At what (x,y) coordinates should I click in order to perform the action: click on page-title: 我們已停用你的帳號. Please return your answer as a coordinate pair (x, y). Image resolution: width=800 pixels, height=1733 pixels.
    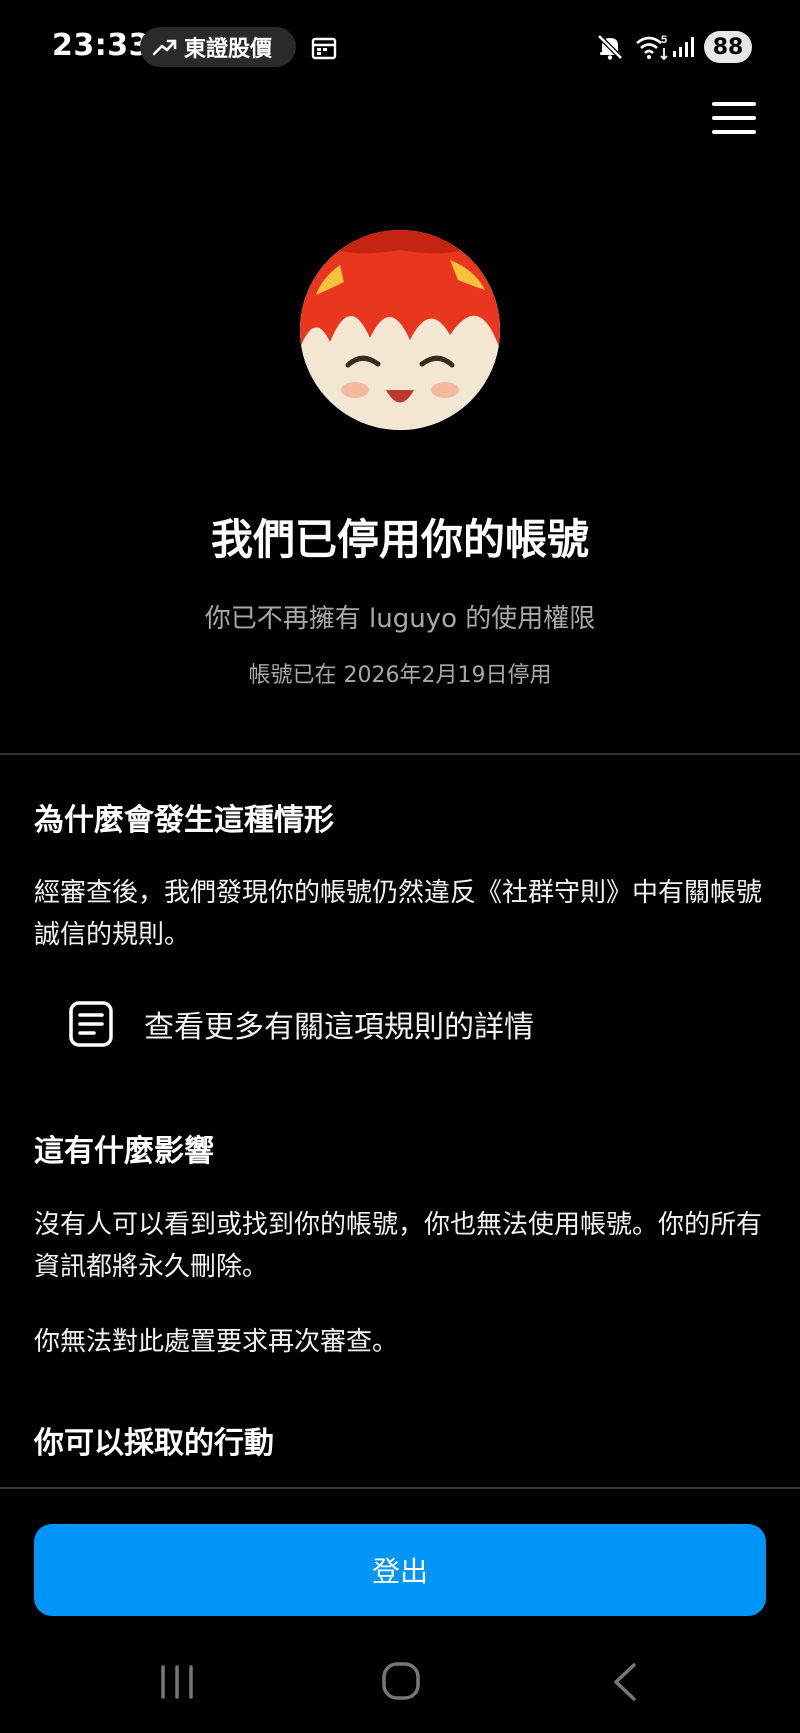
    Looking at the image, I should click on (399, 539).